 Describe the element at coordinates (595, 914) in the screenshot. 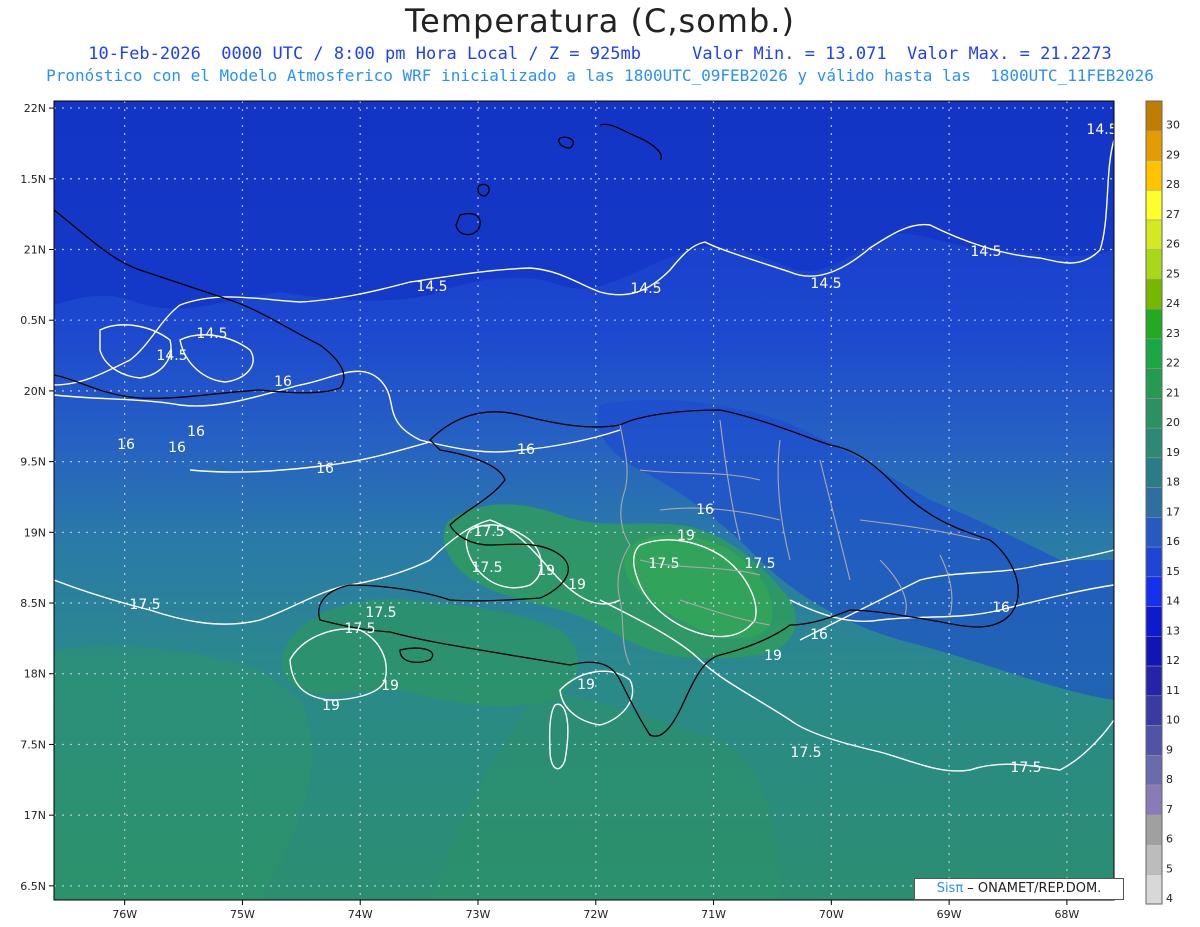

I see `x-tick-label: 72W` at that location.